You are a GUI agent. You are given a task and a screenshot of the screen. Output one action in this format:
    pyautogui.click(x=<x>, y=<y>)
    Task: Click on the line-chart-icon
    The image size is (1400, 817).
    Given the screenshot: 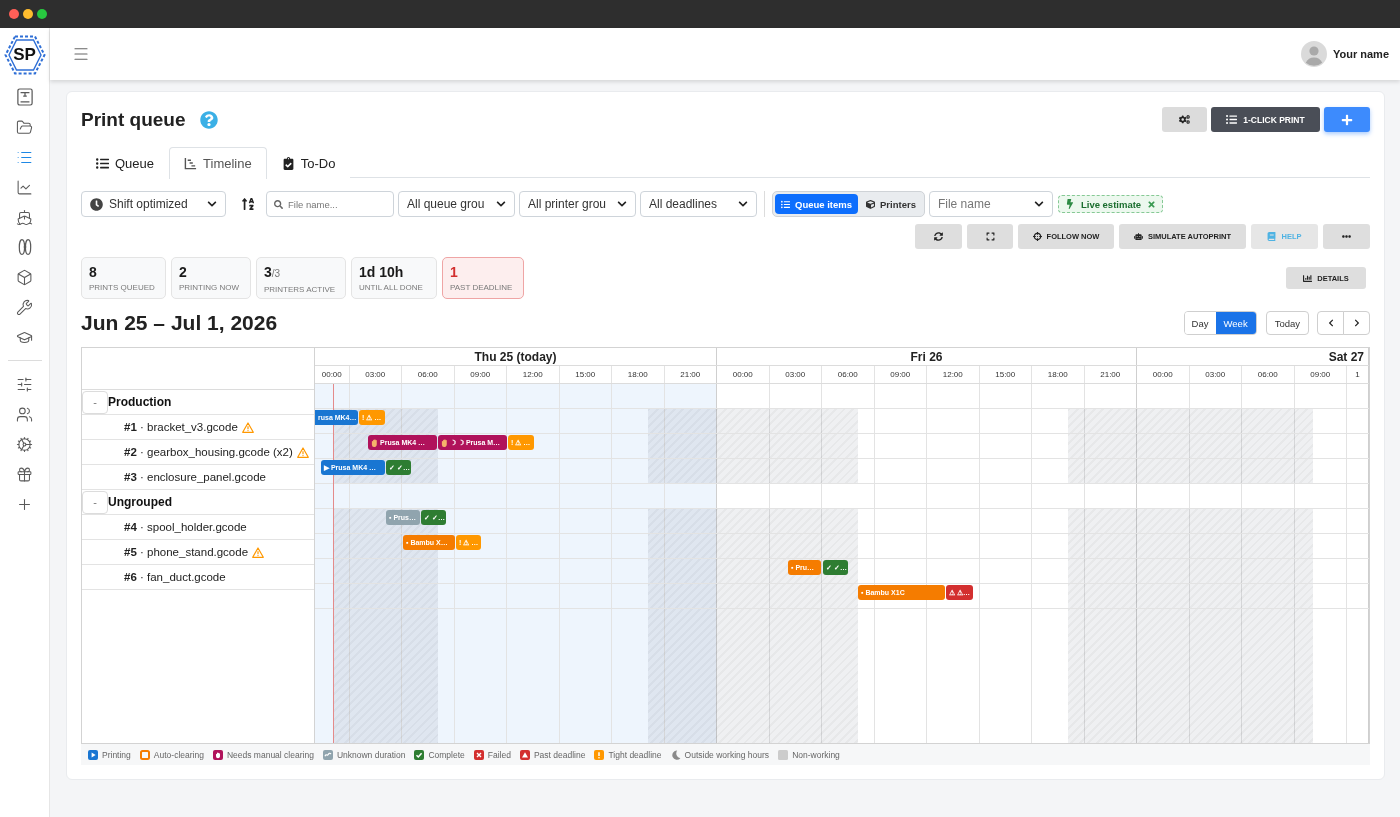 What is the action you would take?
    pyautogui.click(x=24, y=187)
    